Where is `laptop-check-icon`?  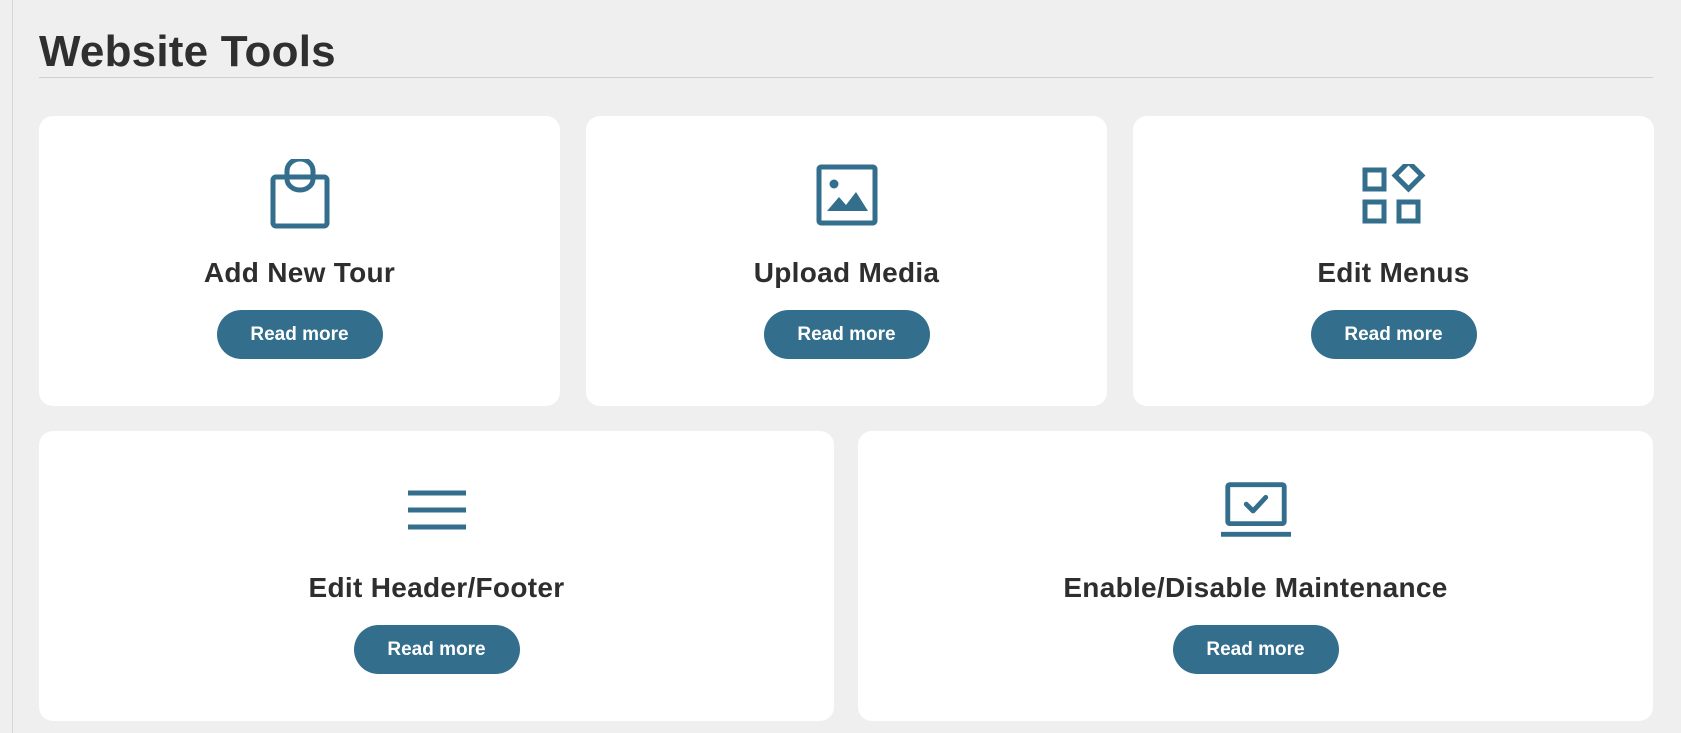
laptop-check-icon is located at coordinates (1256, 510).